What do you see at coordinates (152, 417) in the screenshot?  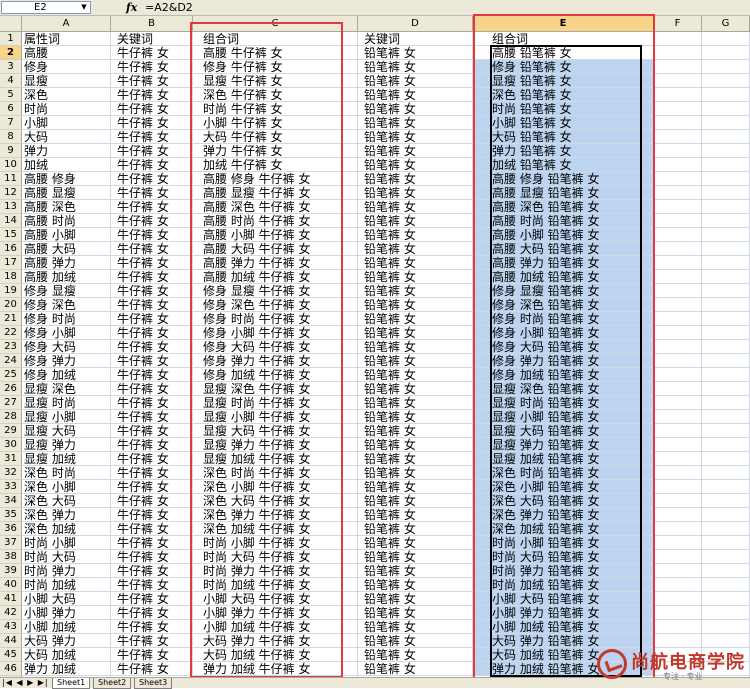 I see `cell-b28: 牛仔裤 女` at bounding box center [152, 417].